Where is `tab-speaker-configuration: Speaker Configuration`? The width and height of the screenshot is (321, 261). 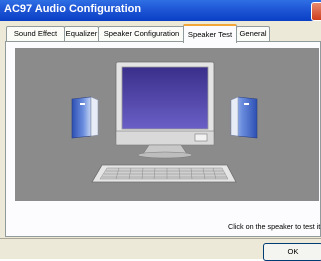 tab-speaker-configuration: Speaker Configuration is located at coordinates (141, 33).